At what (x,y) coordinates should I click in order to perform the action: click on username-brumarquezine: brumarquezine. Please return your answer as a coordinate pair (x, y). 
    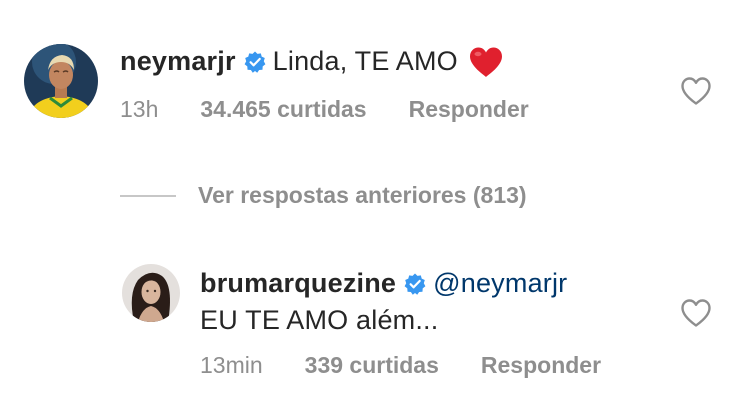
    Looking at the image, I should click on (298, 283).